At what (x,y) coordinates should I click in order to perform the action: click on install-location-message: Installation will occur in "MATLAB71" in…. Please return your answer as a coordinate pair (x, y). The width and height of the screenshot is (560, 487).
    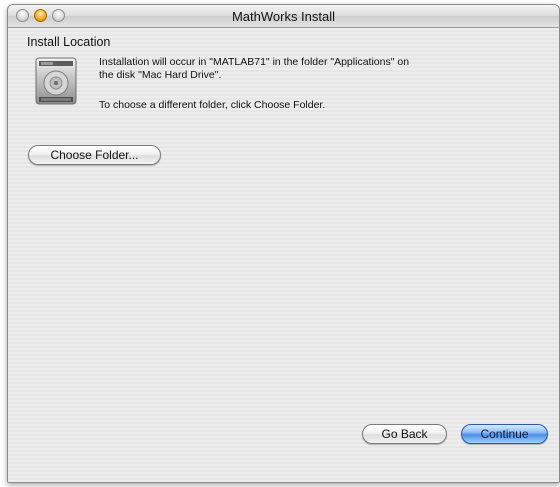
    Looking at the image, I should click on (289, 69).